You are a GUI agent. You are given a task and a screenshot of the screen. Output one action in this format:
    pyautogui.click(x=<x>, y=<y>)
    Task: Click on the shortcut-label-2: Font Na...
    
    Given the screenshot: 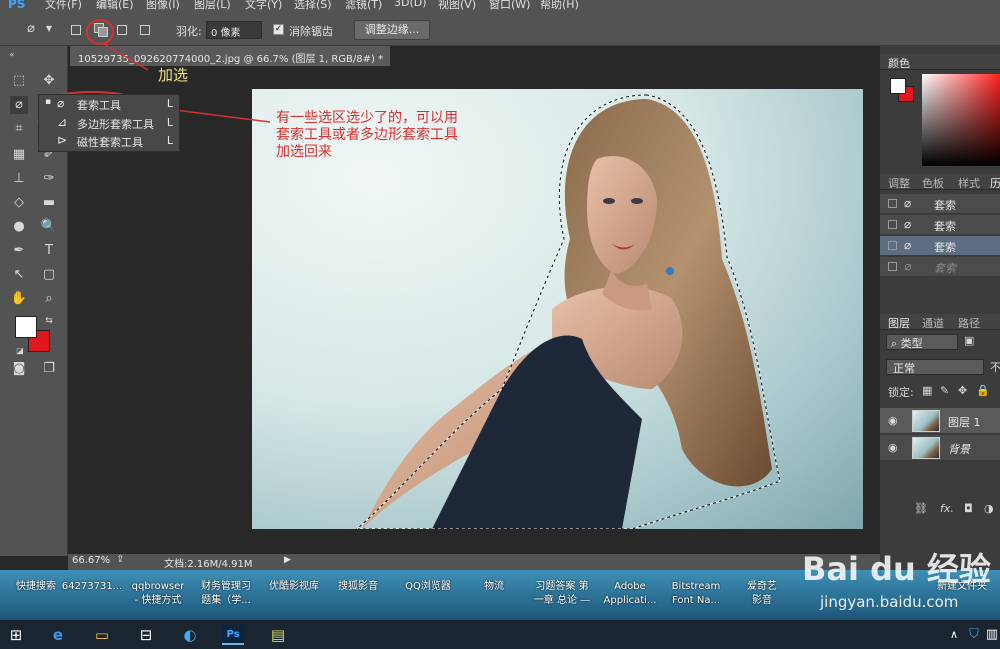 What is the action you would take?
    pyautogui.click(x=696, y=600)
    